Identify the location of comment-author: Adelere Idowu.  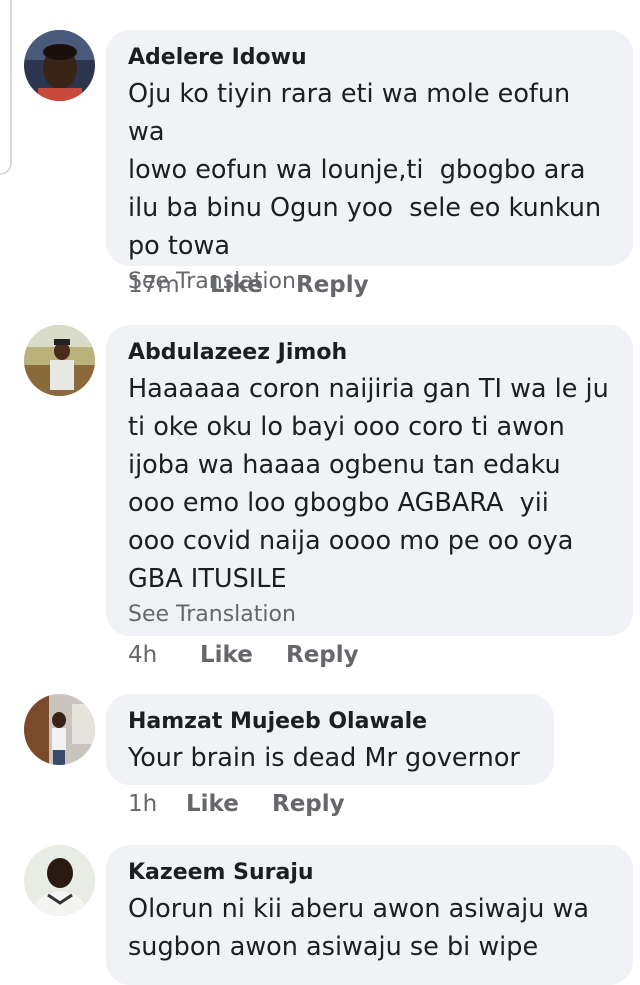
(369, 58).